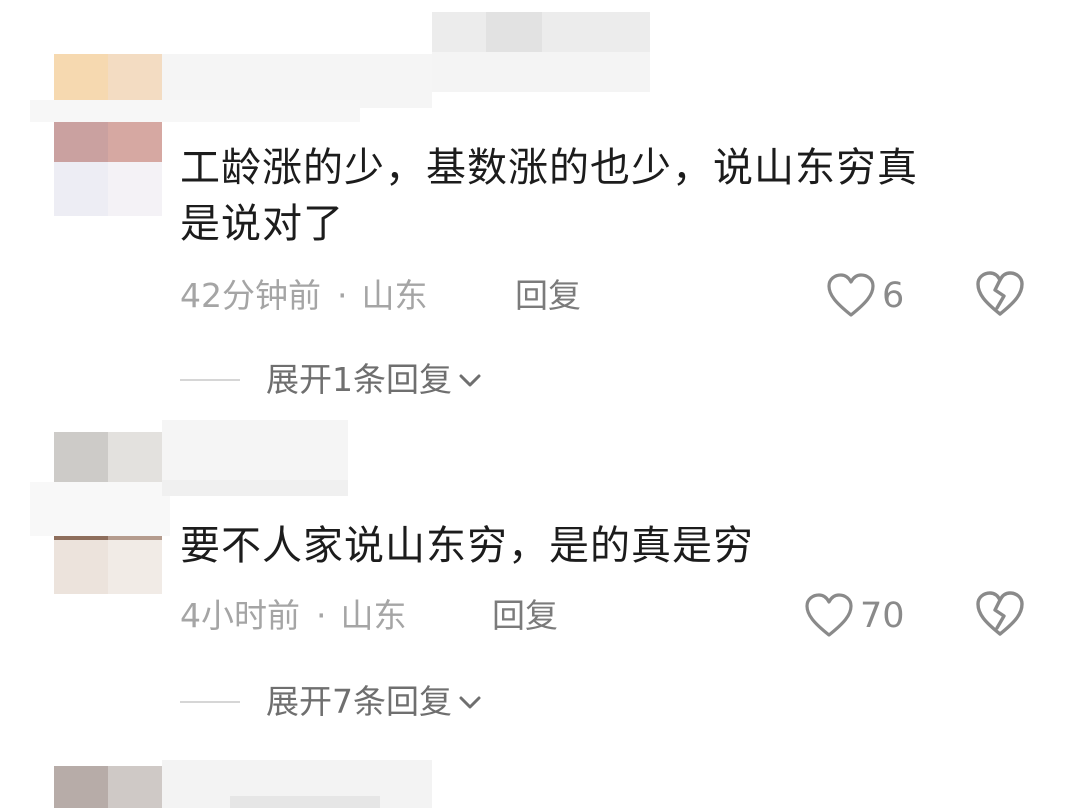 This screenshot has width=1080, height=808. Describe the element at coordinates (854, 616) in the screenshot. I see `like-button: 70` at that location.